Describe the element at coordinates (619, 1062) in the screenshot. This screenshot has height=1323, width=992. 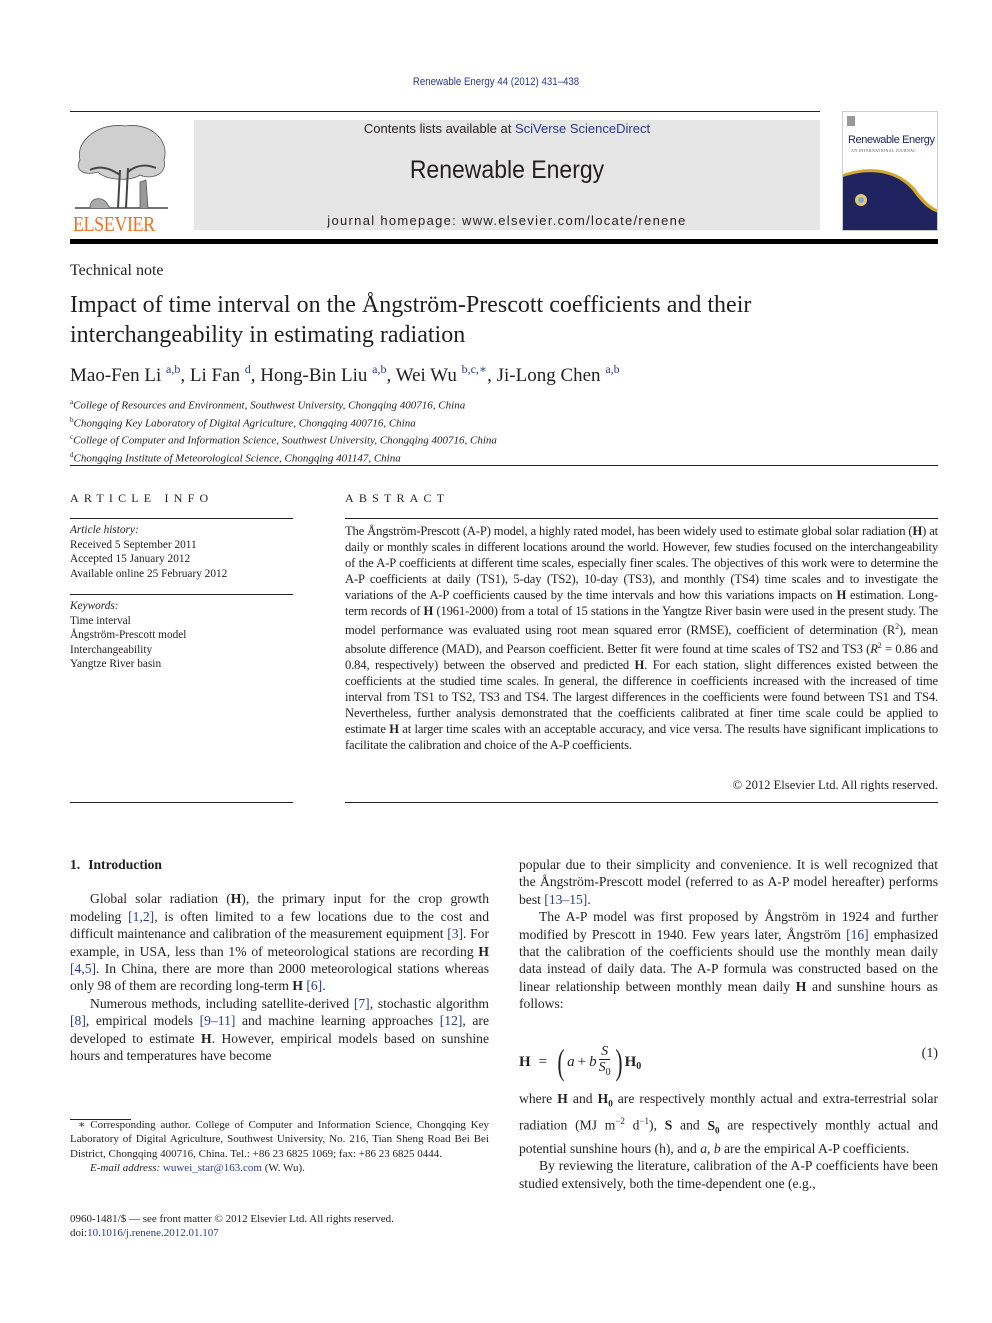
I see `right-paren: )` at that location.